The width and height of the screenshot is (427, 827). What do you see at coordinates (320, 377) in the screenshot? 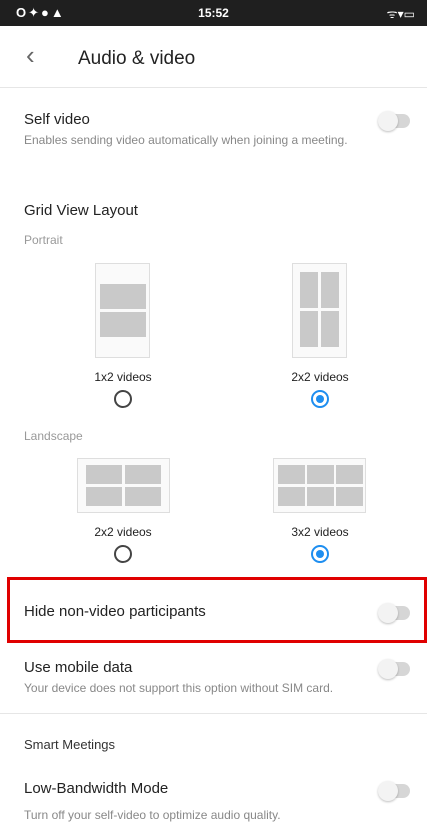
I see `portrait-option-2x2-label: 2x2 videos` at bounding box center [320, 377].